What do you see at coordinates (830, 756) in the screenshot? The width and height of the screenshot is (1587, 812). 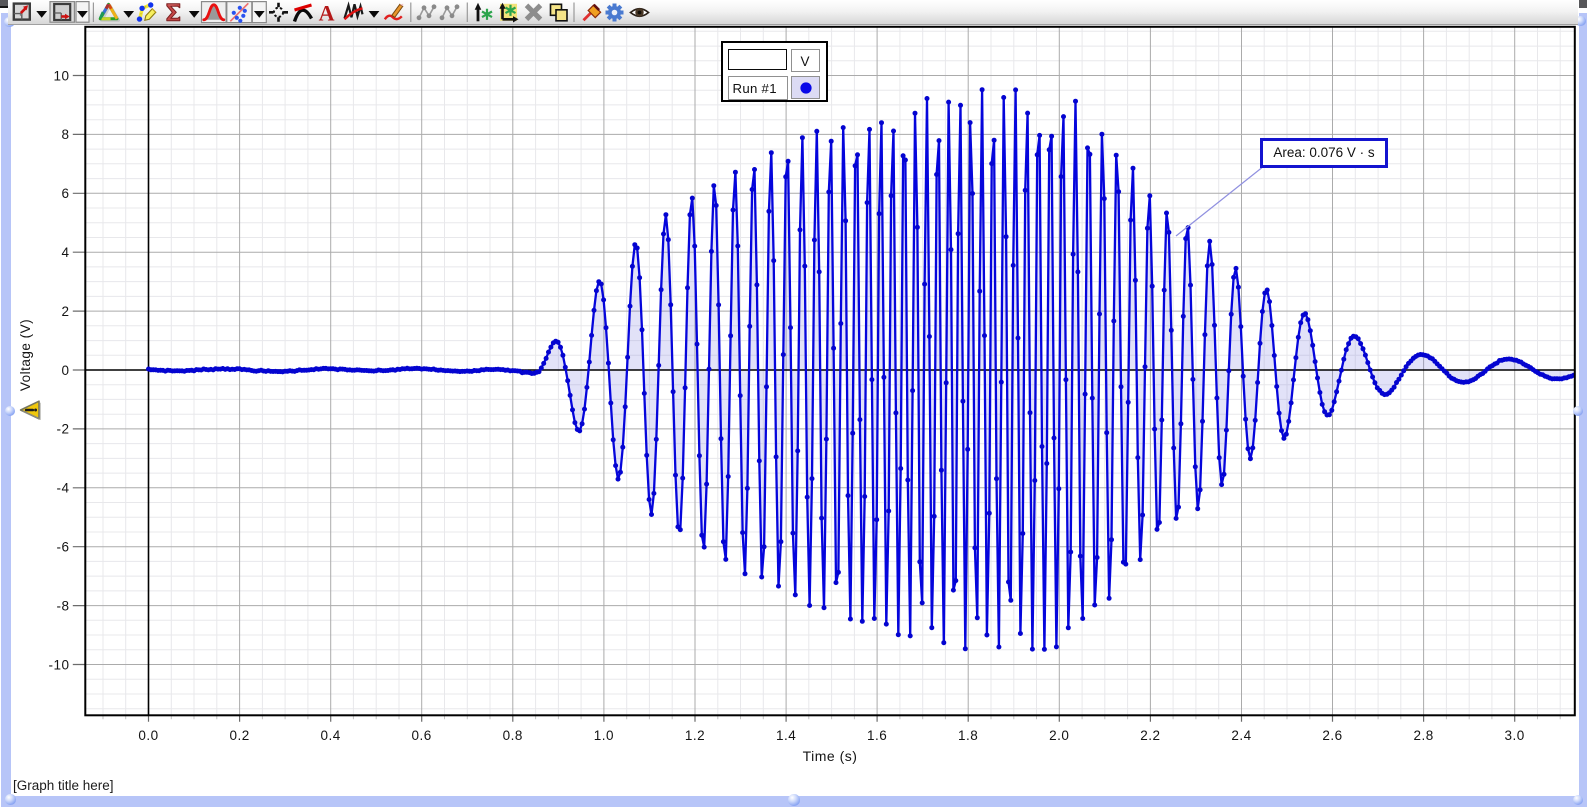 I see `svg-text: Time (s)` at bounding box center [830, 756].